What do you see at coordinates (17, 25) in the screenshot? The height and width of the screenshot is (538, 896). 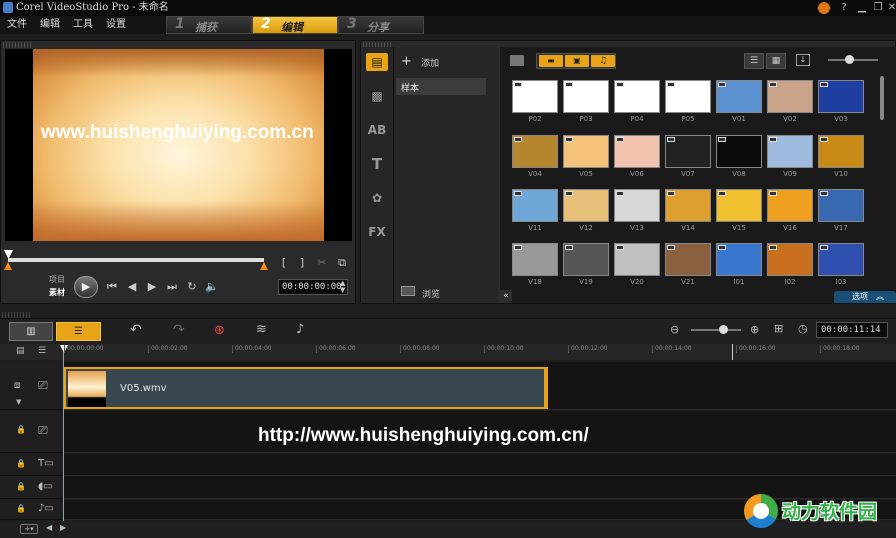 I see `menu-file: 文件` at bounding box center [17, 25].